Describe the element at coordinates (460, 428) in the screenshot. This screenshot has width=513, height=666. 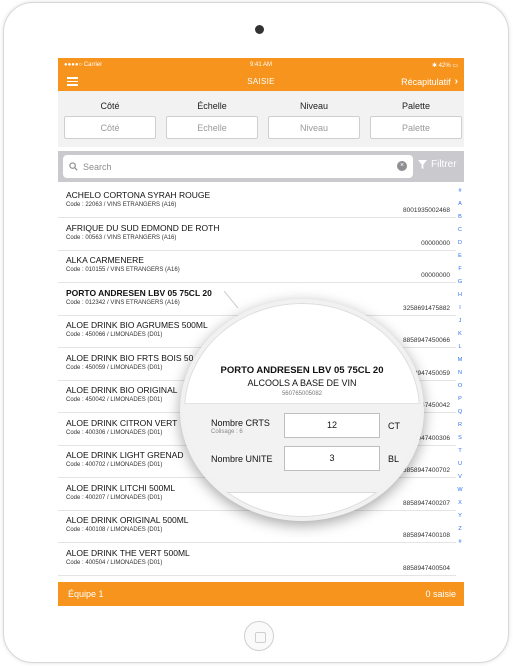
I see `index-letter: R` at that location.